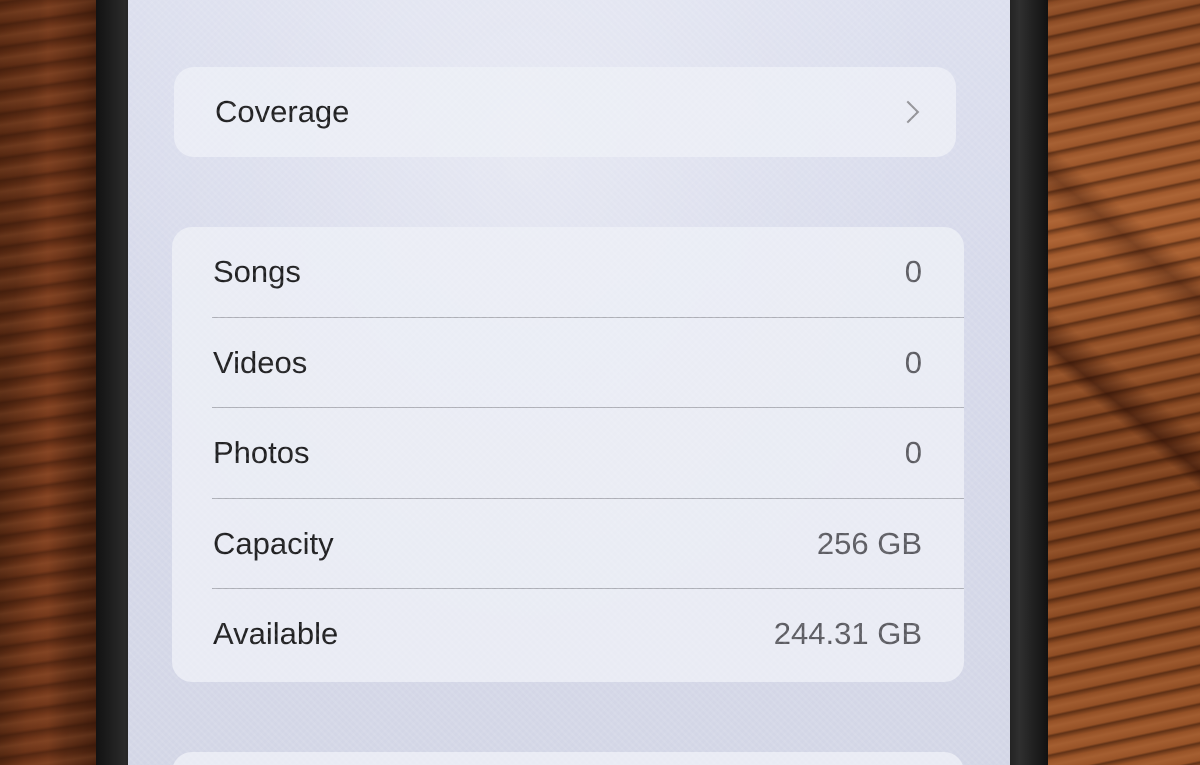  I want to click on available-value: 244.31 GB, so click(847, 633).